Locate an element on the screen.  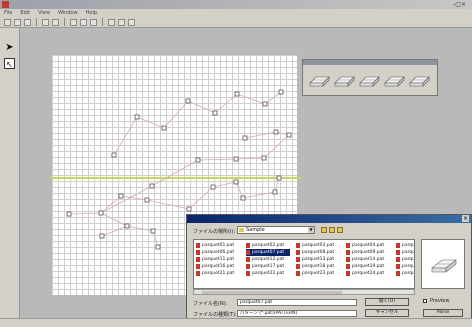
tile-palette is located at coordinates (370, 77).